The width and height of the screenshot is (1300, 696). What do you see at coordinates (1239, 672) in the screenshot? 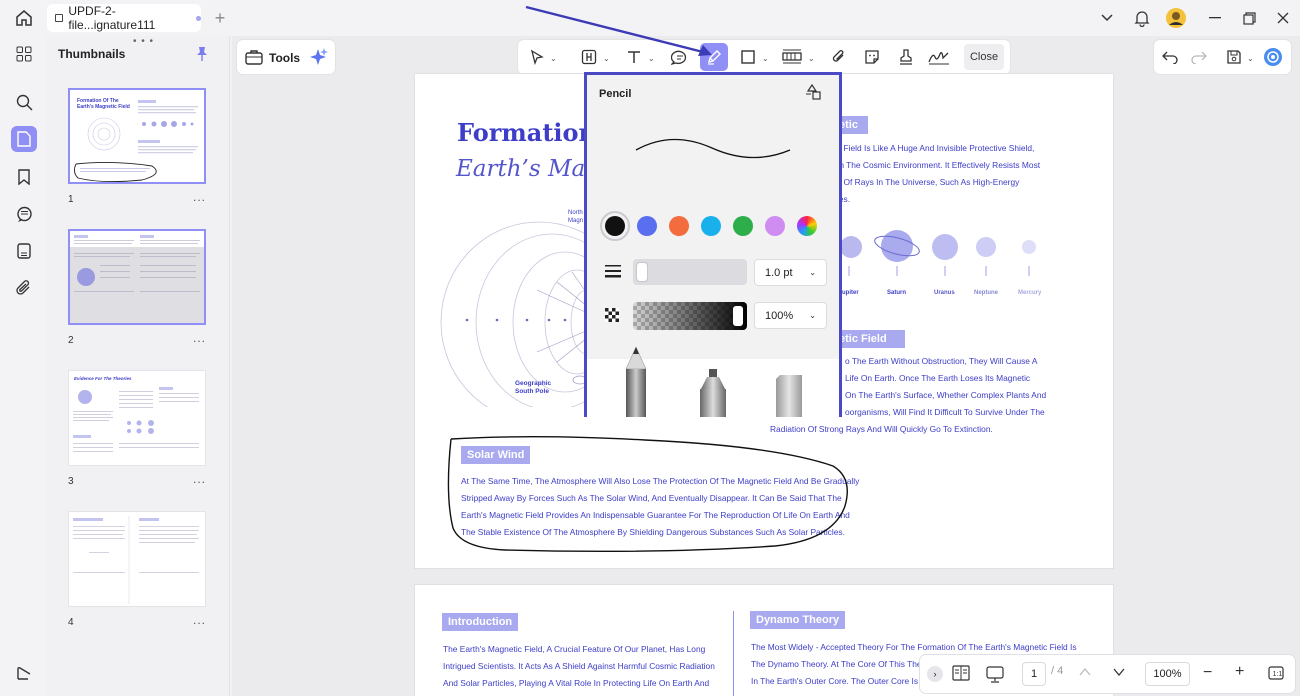
I see `zoom-in-icon: +` at bounding box center [1239, 672].